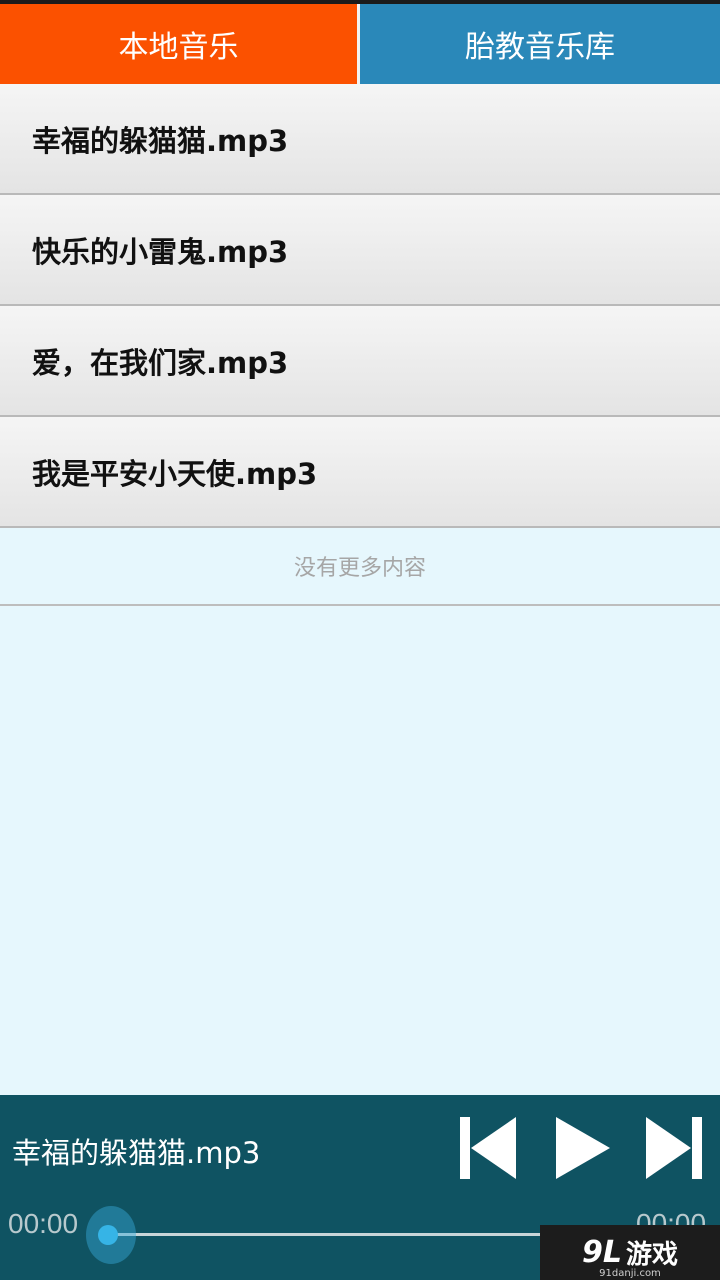 This screenshot has height=1280, width=720. What do you see at coordinates (360, 139) in the screenshot?
I see `song-item: 幸福的躲猫猫.mp3` at bounding box center [360, 139].